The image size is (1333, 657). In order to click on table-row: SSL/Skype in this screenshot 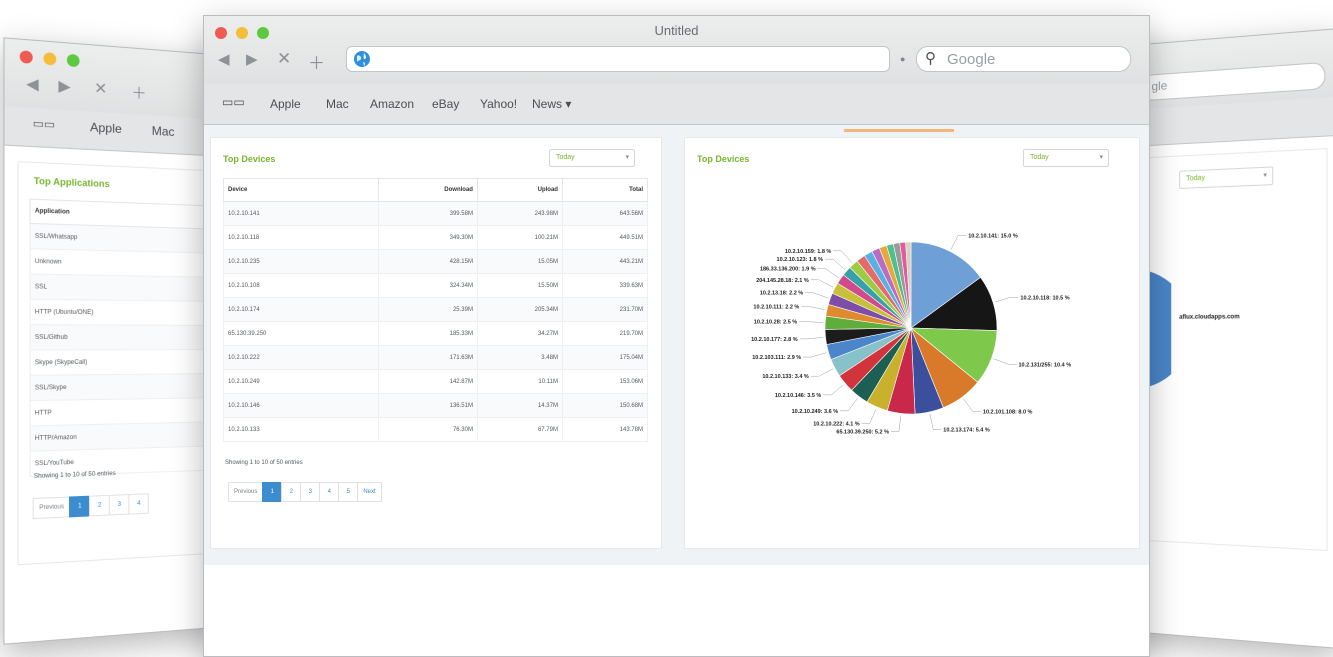, I will do `click(128, 387)`.